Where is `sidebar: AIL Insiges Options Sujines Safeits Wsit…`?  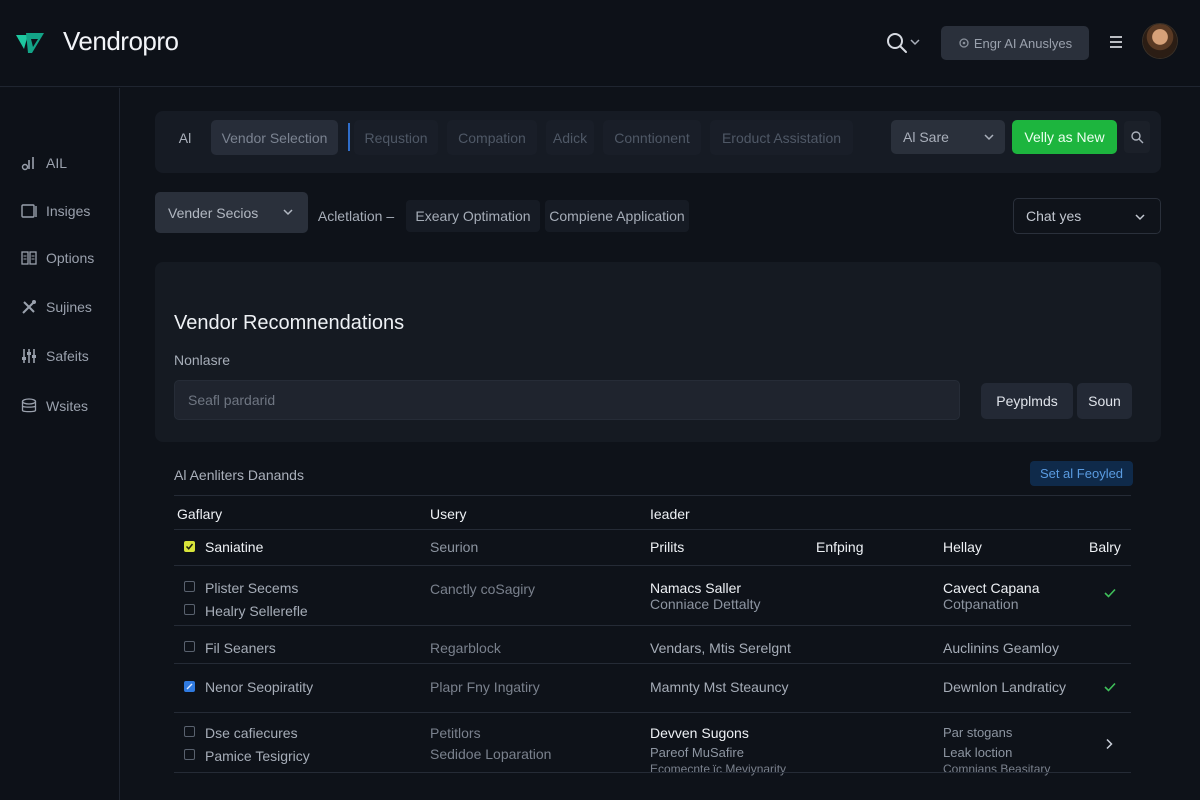 sidebar: AIL Insiges Options Sujines Safeits Wsit… is located at coordinates (60, 444).